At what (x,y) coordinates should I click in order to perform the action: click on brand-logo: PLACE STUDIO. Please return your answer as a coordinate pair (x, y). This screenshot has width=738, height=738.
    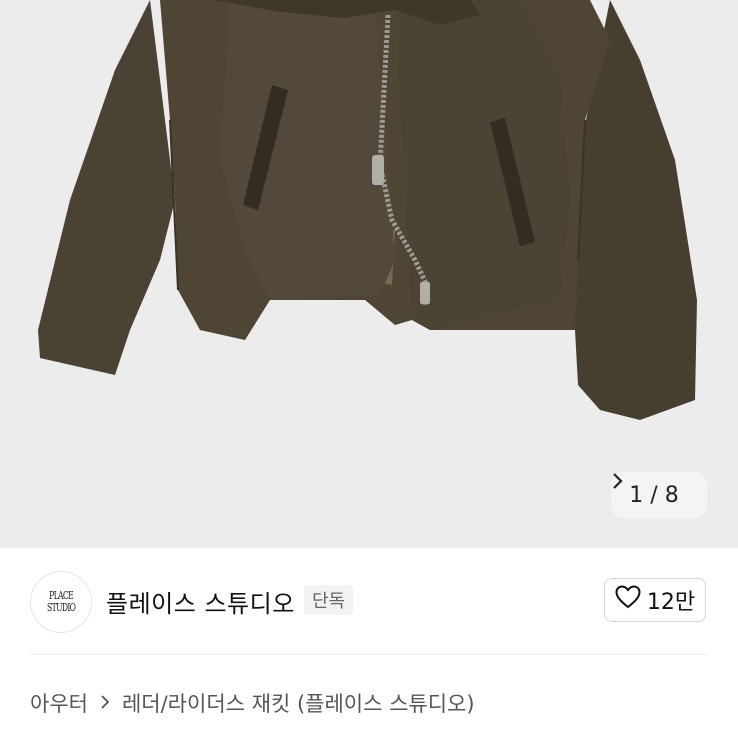
    Looking at the image, I should click on (61, 602).